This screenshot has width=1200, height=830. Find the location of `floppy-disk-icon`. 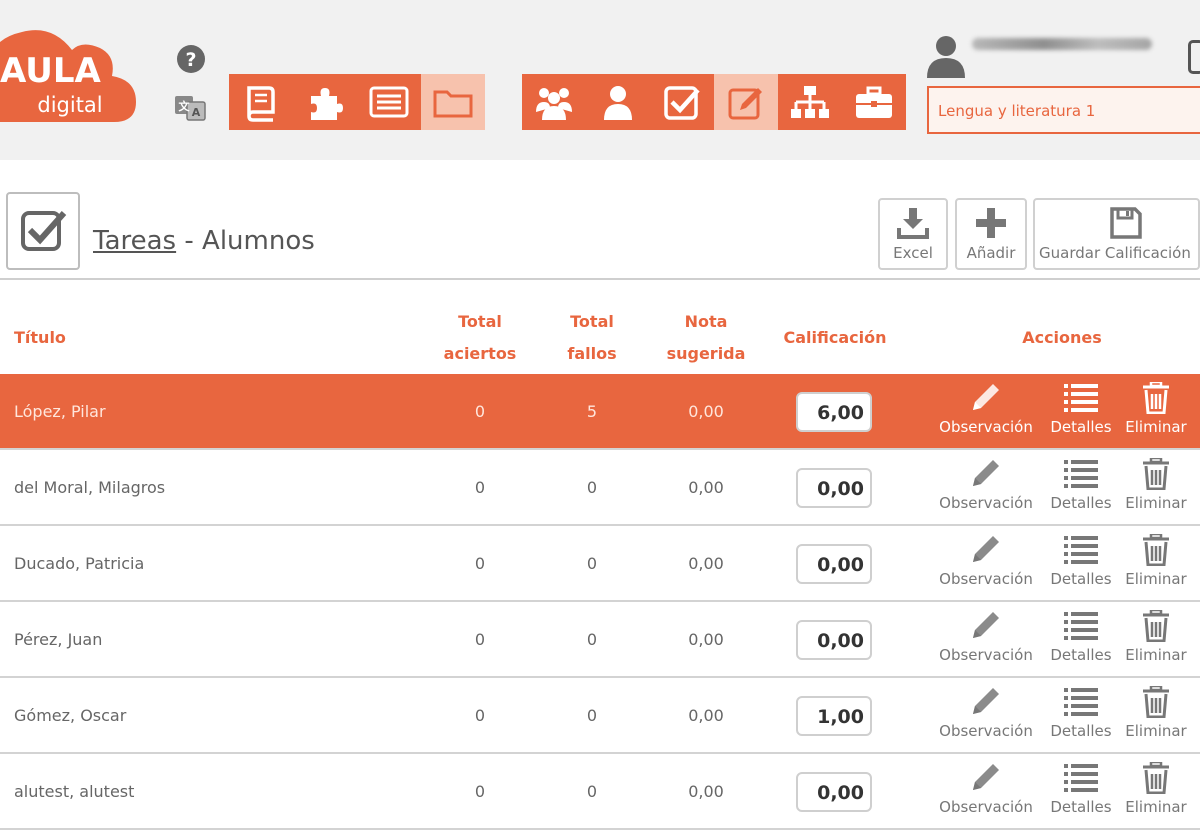

floppy-disk-icon is located at coordinates (1126, 223).